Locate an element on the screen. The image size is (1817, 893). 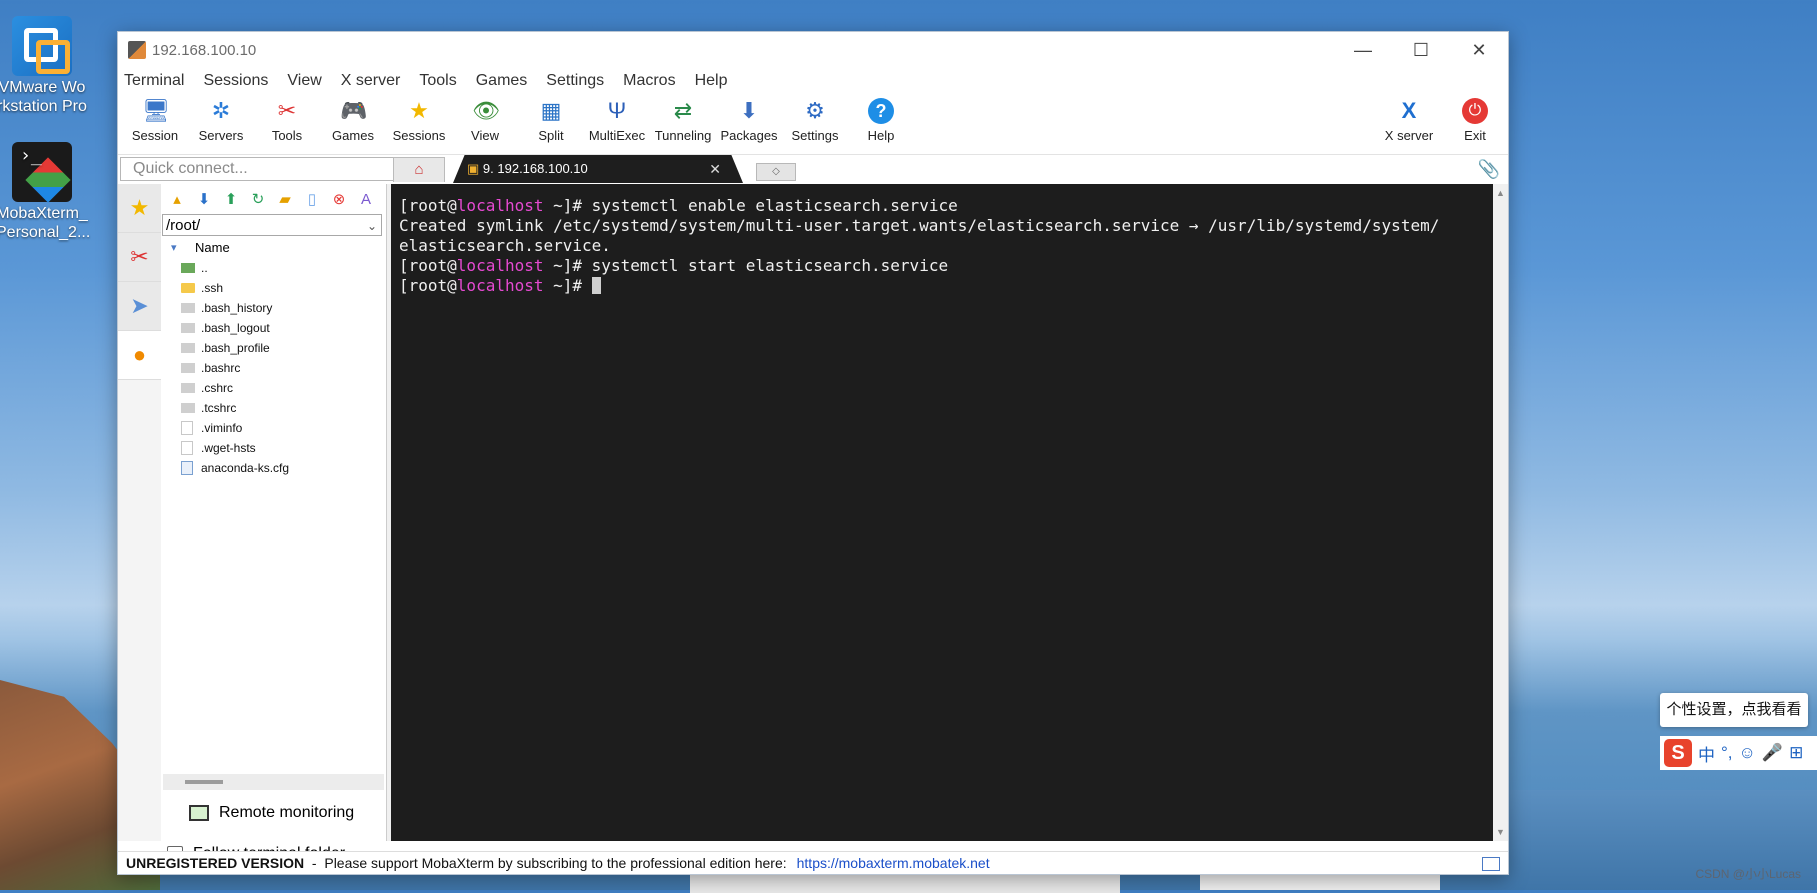
menu-help: Help is located at coordinates (711, 81).